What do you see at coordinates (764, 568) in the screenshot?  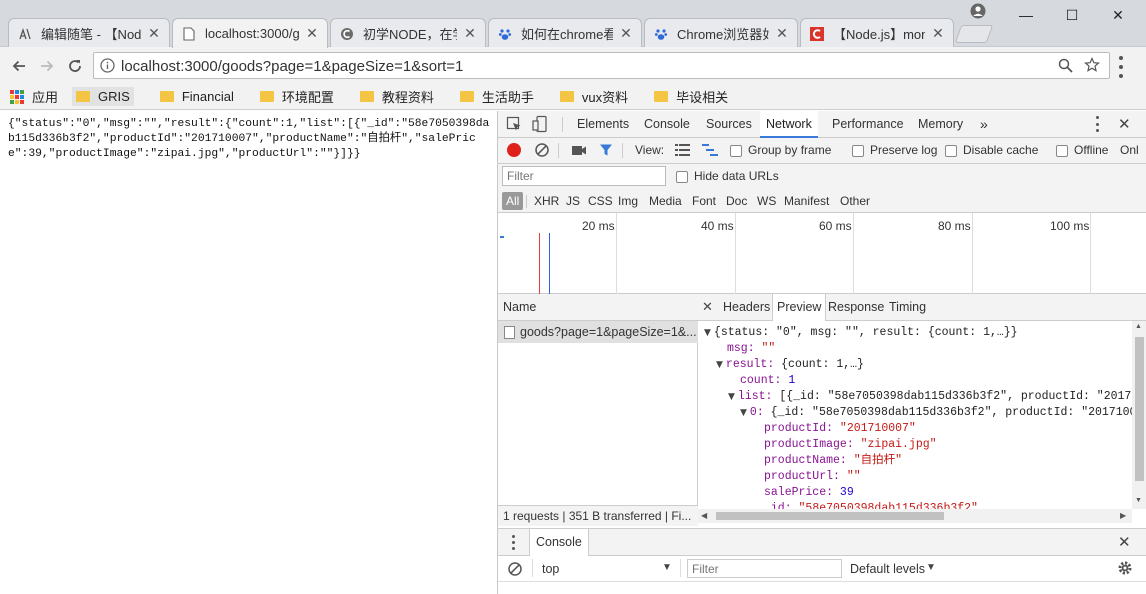 I see `console-filter-input` at bounding box center [764, 568].